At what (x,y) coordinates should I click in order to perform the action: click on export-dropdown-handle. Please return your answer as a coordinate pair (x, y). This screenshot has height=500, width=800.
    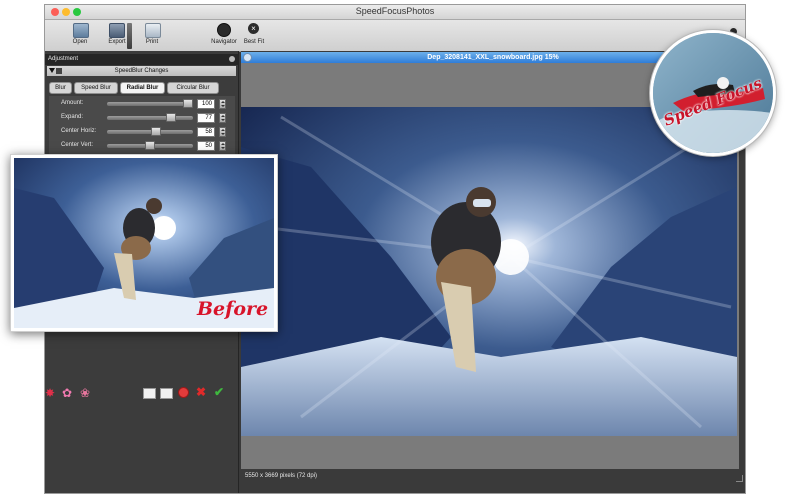
    Looking at the image, I should click on (129, 36).